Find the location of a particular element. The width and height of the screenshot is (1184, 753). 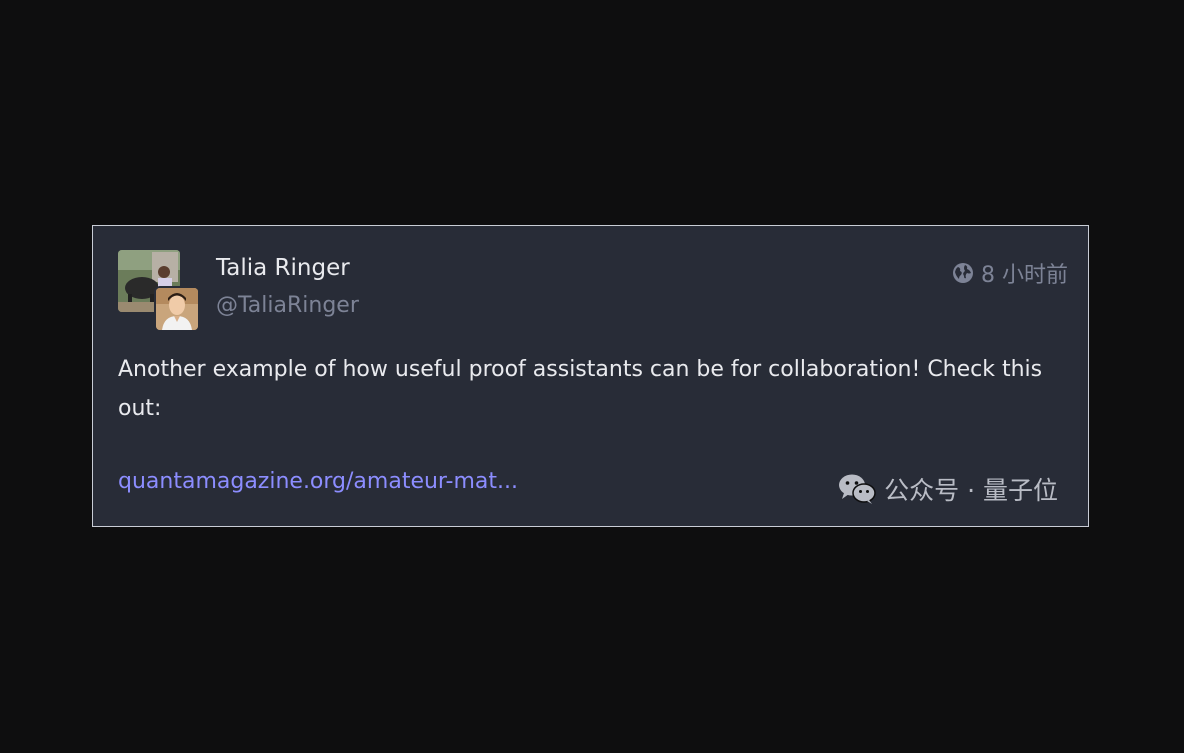

secondary-avatar-image is located at coordinates (177, 309).